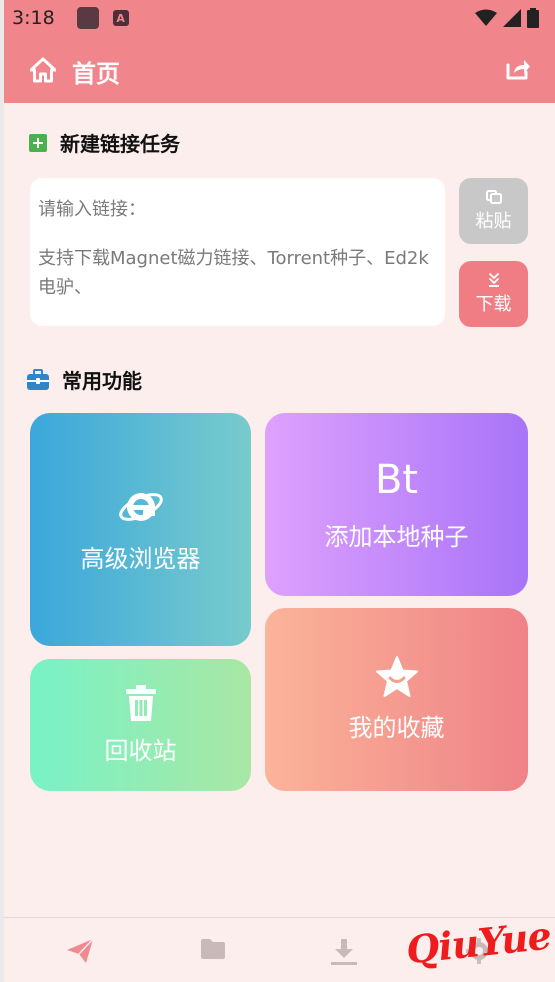 The height and width of the screenshot is (982, 555). Describe the element at coordinates (512, 18) in the screenshot. I see `signal-icon` at that location.